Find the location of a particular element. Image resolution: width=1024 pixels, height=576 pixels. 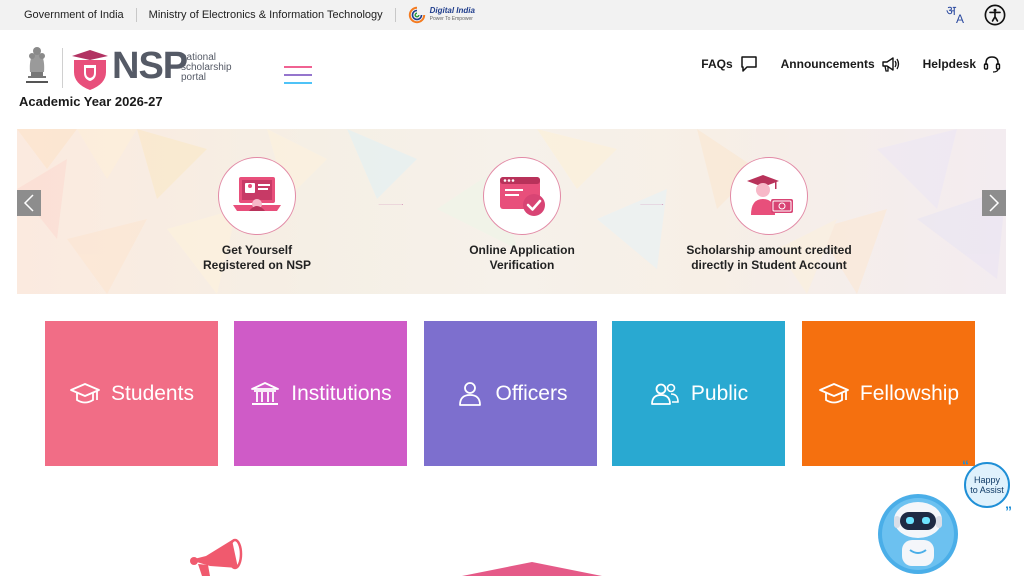

nsp-logo-icon is located at coordinates (90, 70).